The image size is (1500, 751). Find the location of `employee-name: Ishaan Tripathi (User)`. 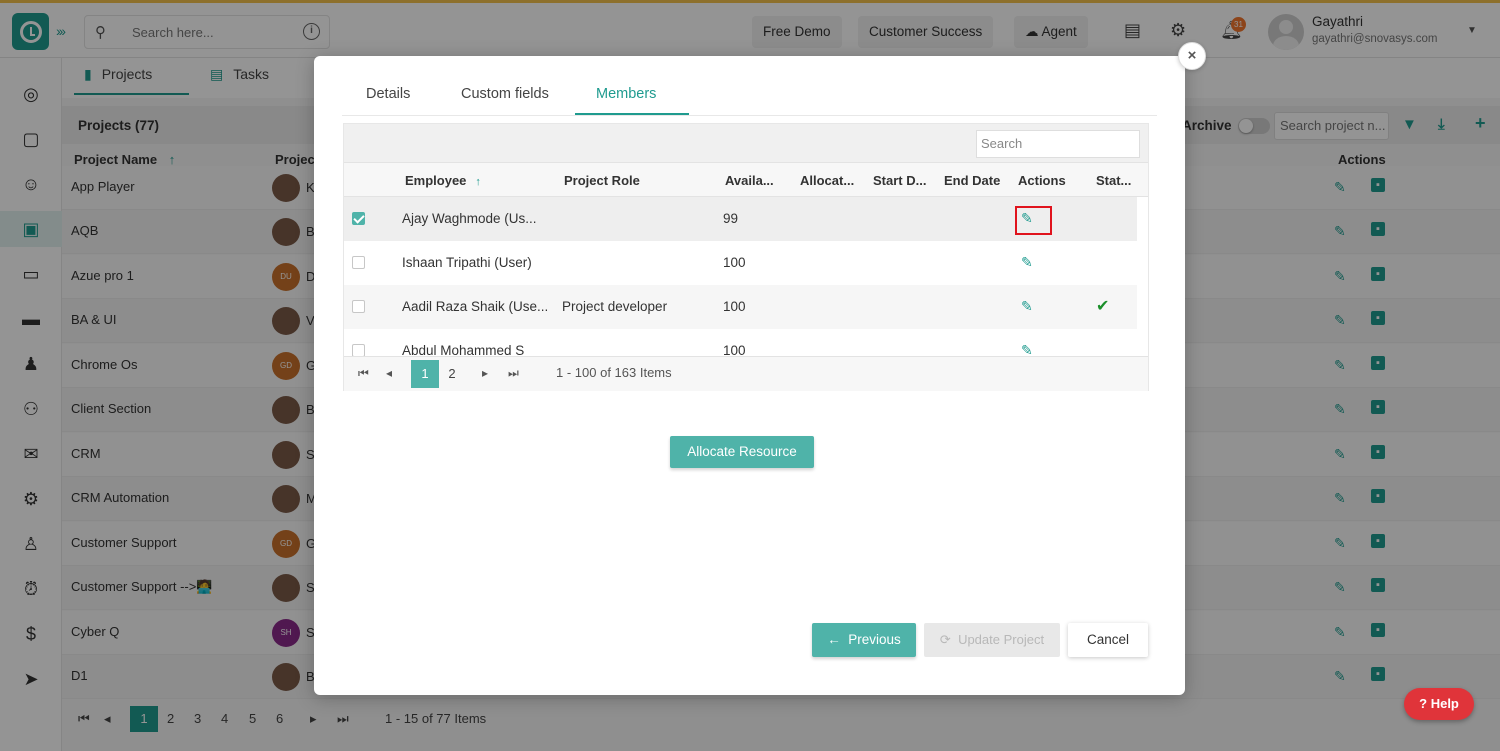

employee-name: Ishaan Tripathi (User) is located at coordinates (467, 262).